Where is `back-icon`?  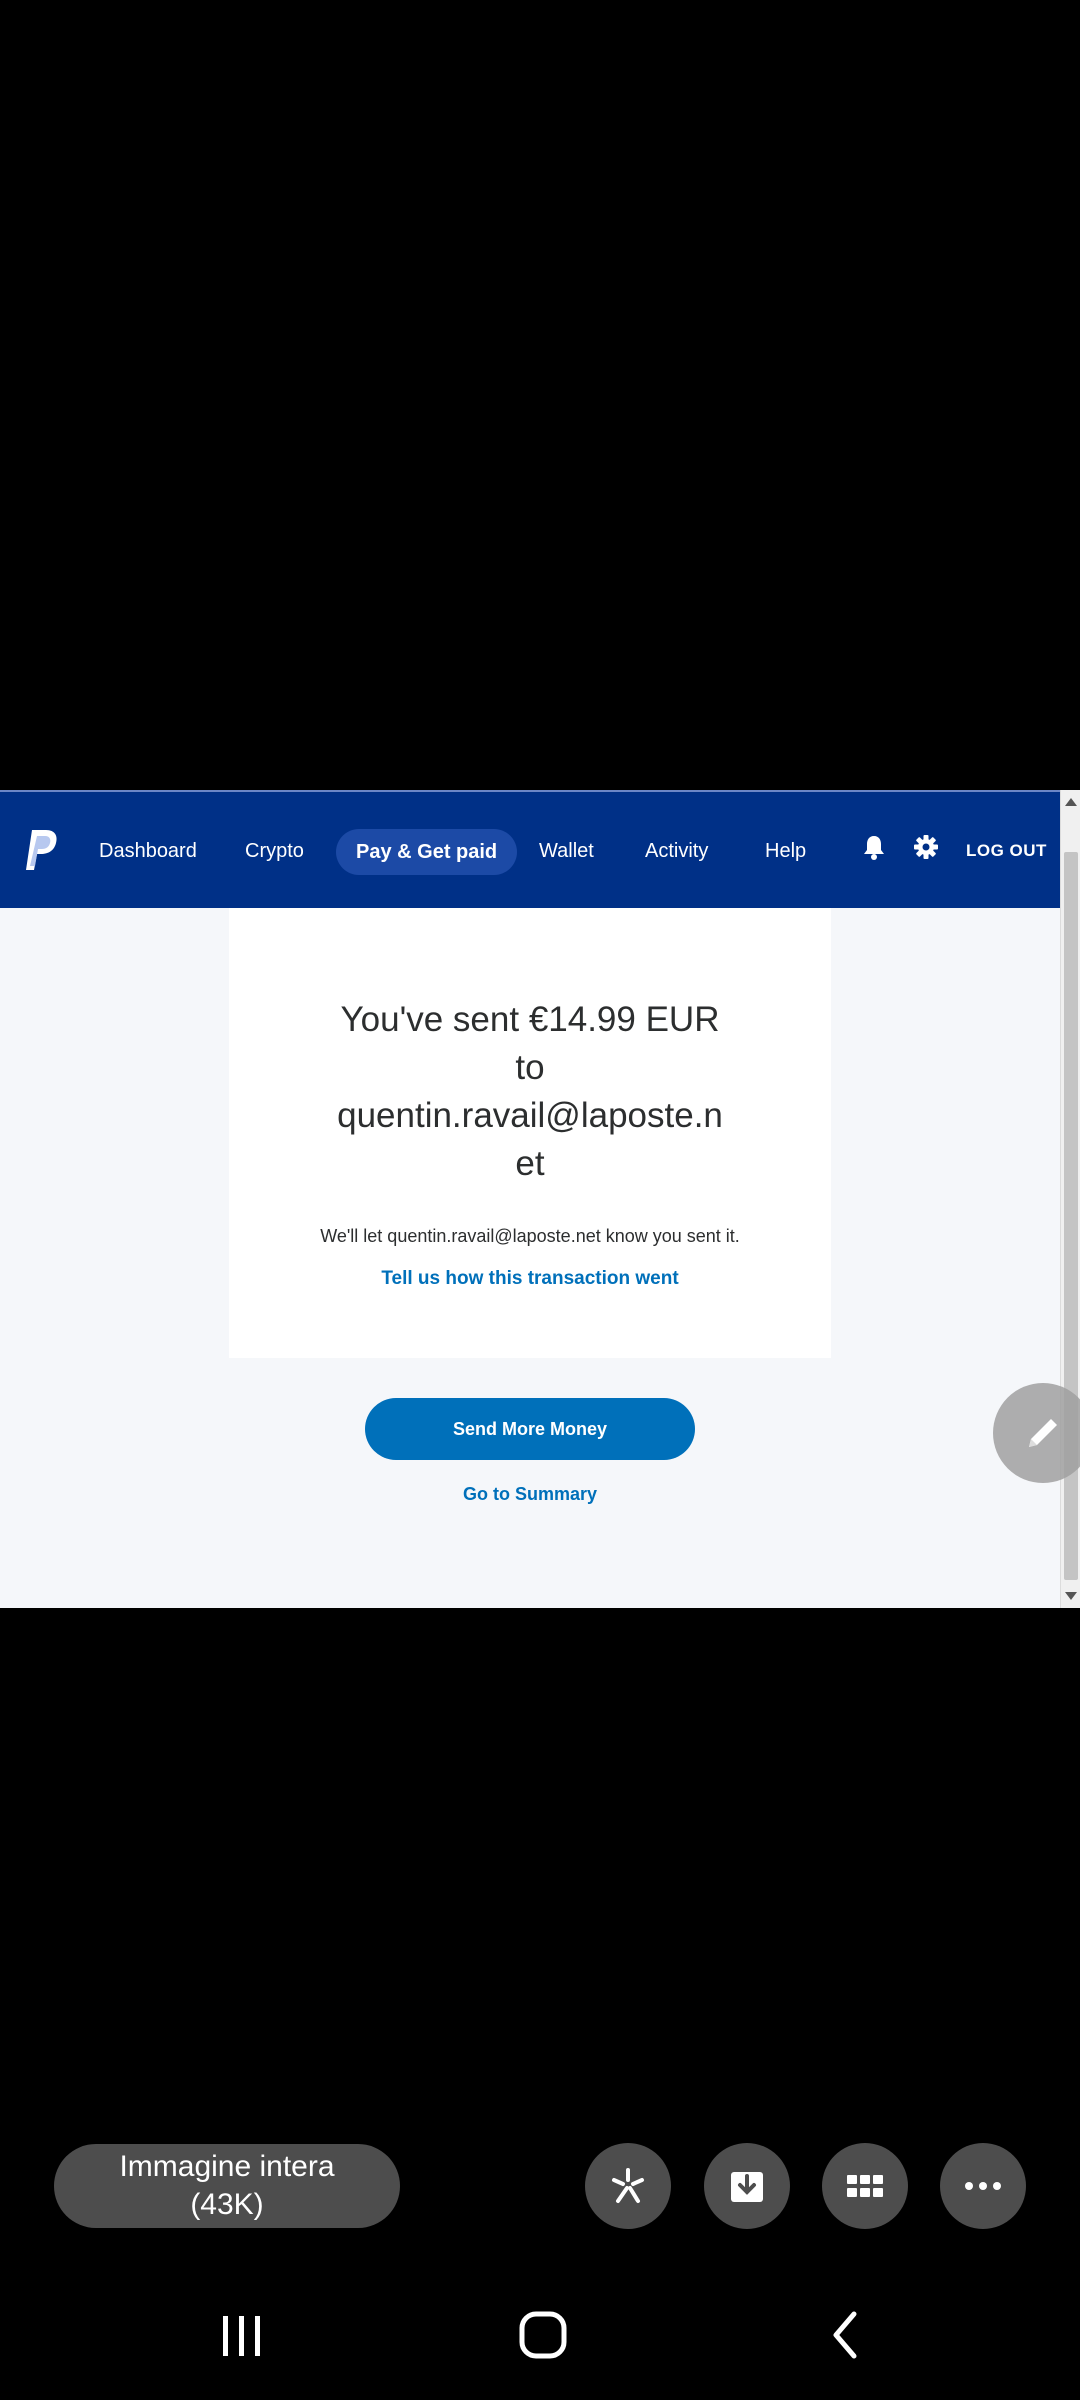 back-icon is located at coordinates (846, 2335).